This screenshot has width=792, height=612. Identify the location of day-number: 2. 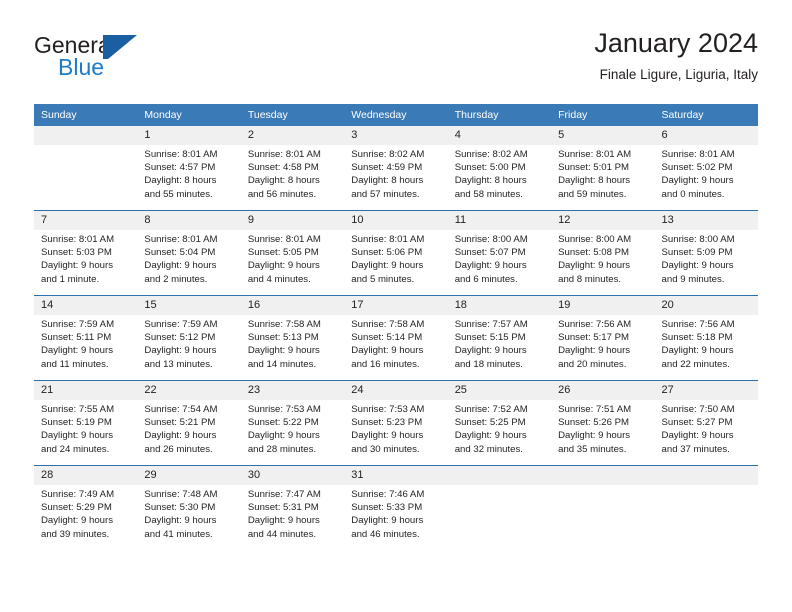
(292, 135).